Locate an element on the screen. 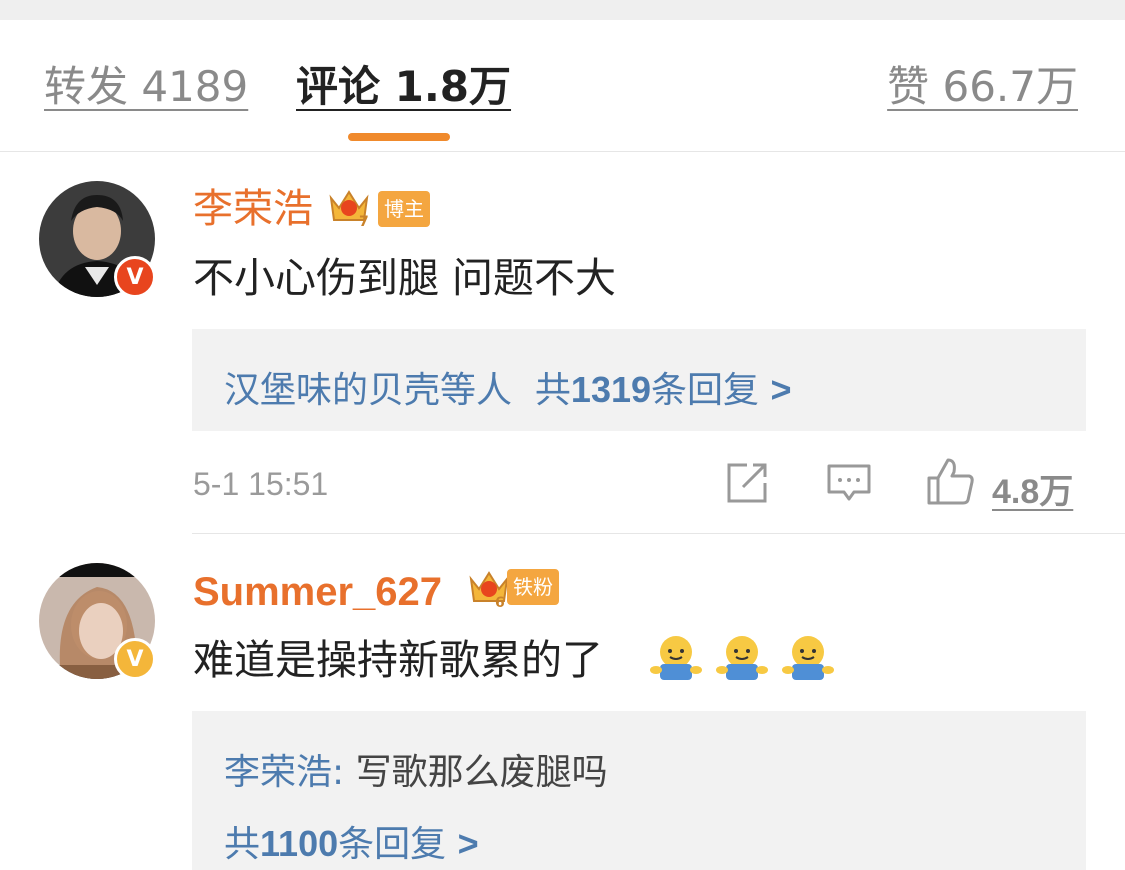 Image resolution: width=1125 pixels, height=870 pixels. reply-text: 写歌那么废腿吗 is located at coordinates (476, 772).